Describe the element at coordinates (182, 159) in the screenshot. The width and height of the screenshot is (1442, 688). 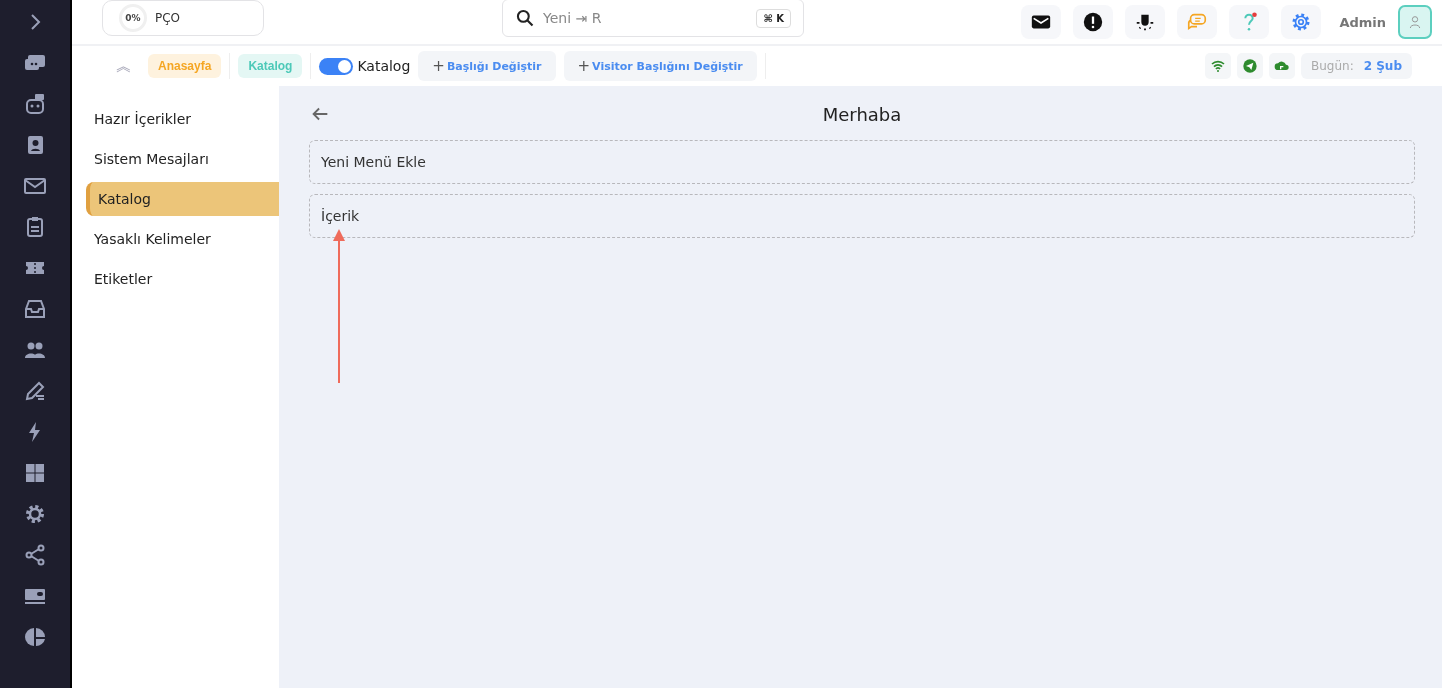
I see `menu-item: Sistem Mesajları` at that location.